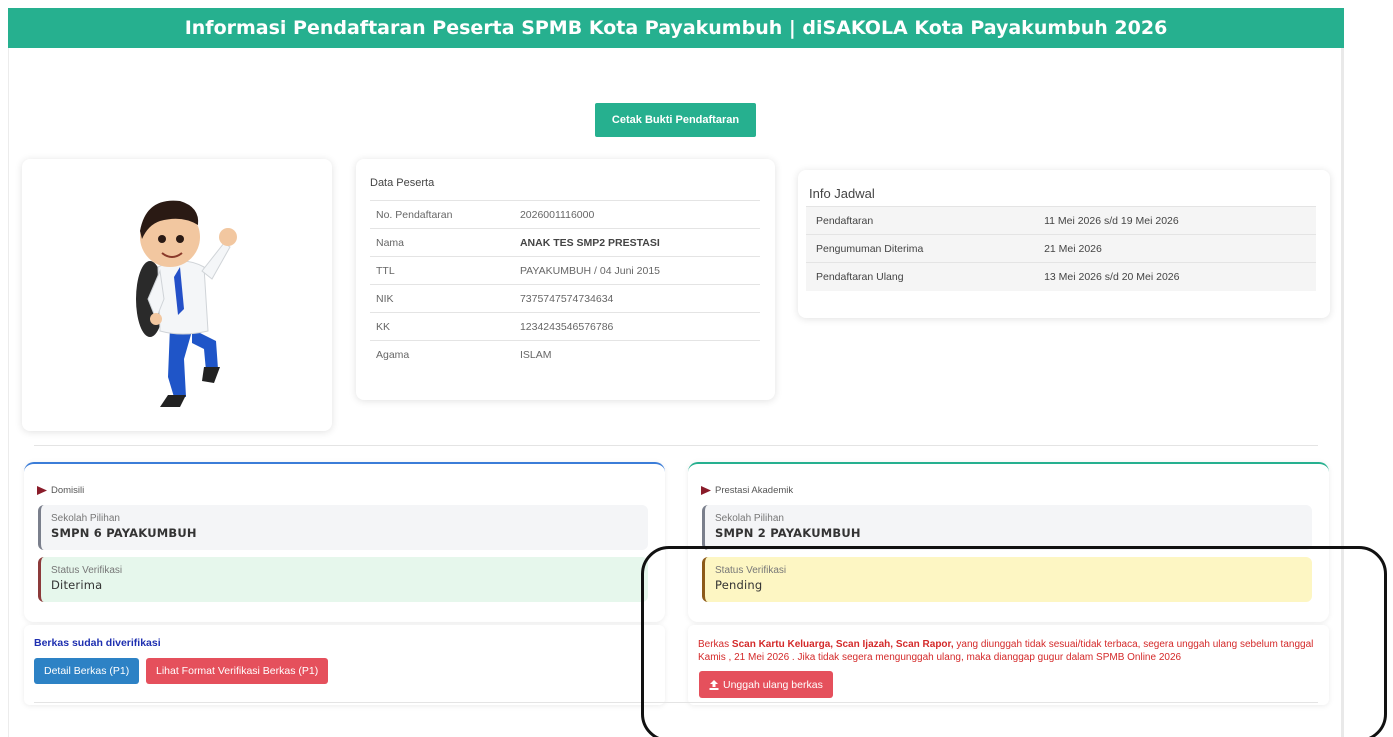  What do you see at coordinates (438, 214) in the screenshot?
I see `row-label: No. Pendaftaran` at bounding box center [438, 214].